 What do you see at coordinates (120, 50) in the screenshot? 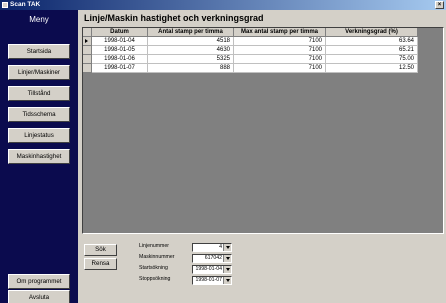
I see `cell-datum: 1998-01-05` at bounding box center [120, 50].